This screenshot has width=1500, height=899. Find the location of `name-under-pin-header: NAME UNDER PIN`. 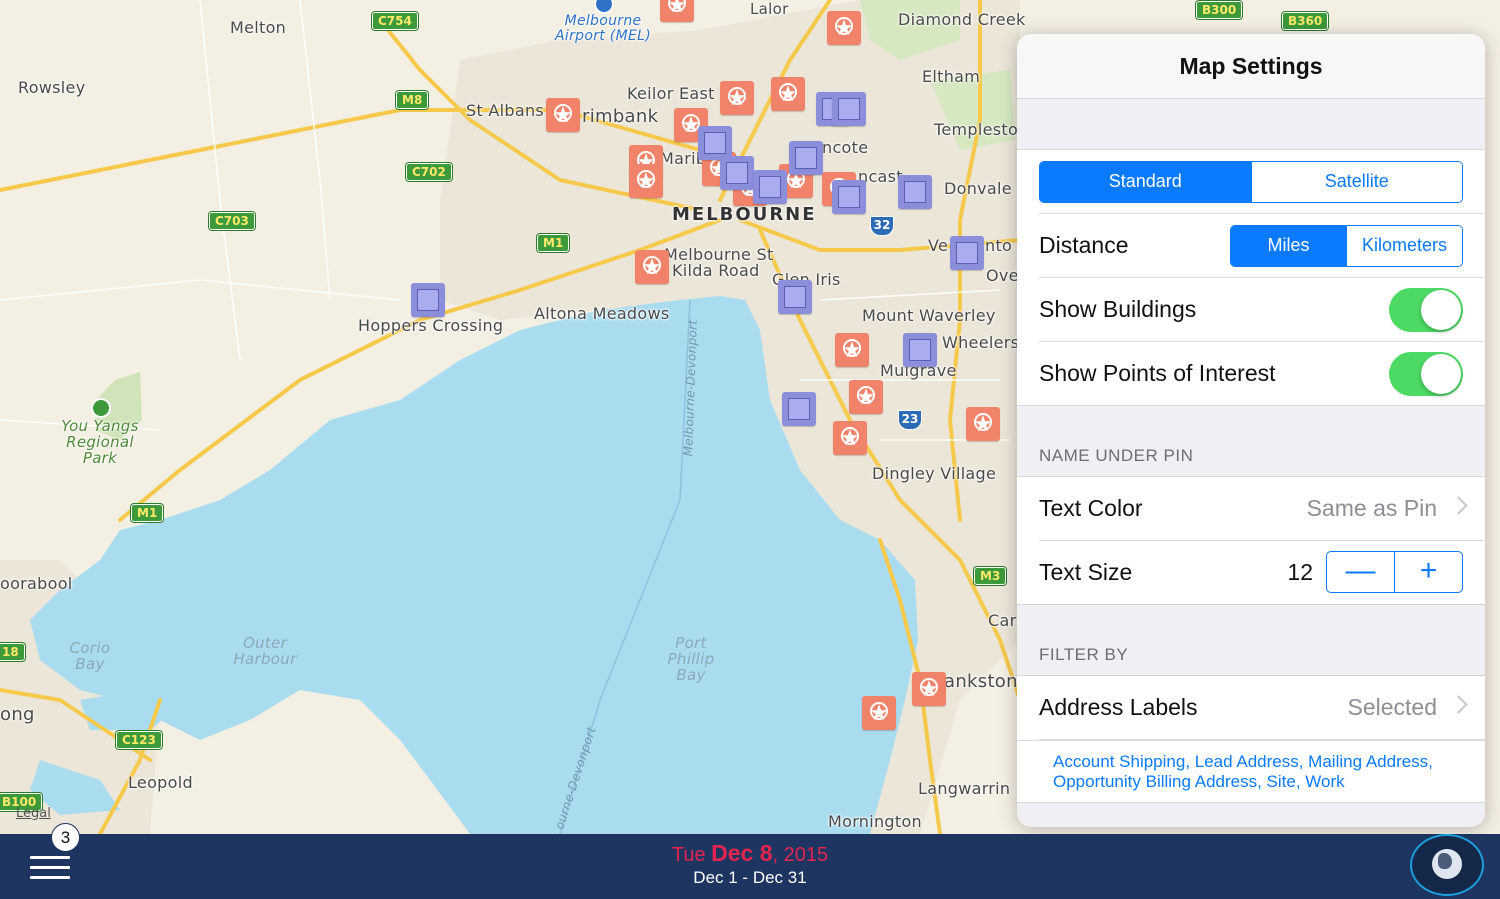

name-under-pin-header: NAME UNDER PIN is located at coordinates (1116, 455).